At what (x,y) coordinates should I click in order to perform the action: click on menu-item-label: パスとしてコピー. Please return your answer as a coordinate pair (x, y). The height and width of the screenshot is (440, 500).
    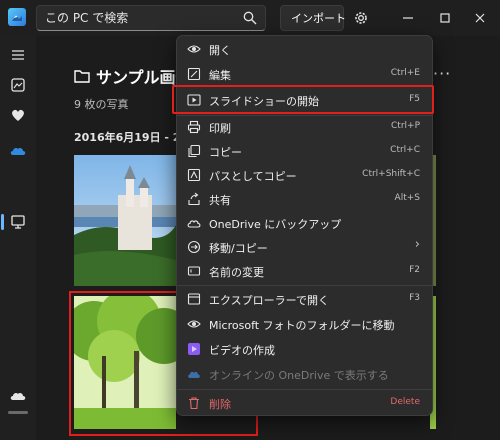
    Looking at the image, I should click on (253, 176).